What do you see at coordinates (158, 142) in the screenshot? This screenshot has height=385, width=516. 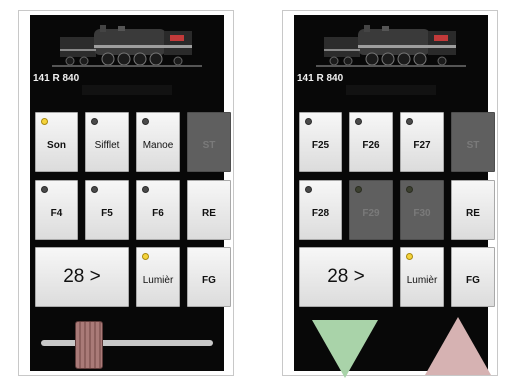 I see `manoe-button: Manoe` at bounding box center [158, 142].